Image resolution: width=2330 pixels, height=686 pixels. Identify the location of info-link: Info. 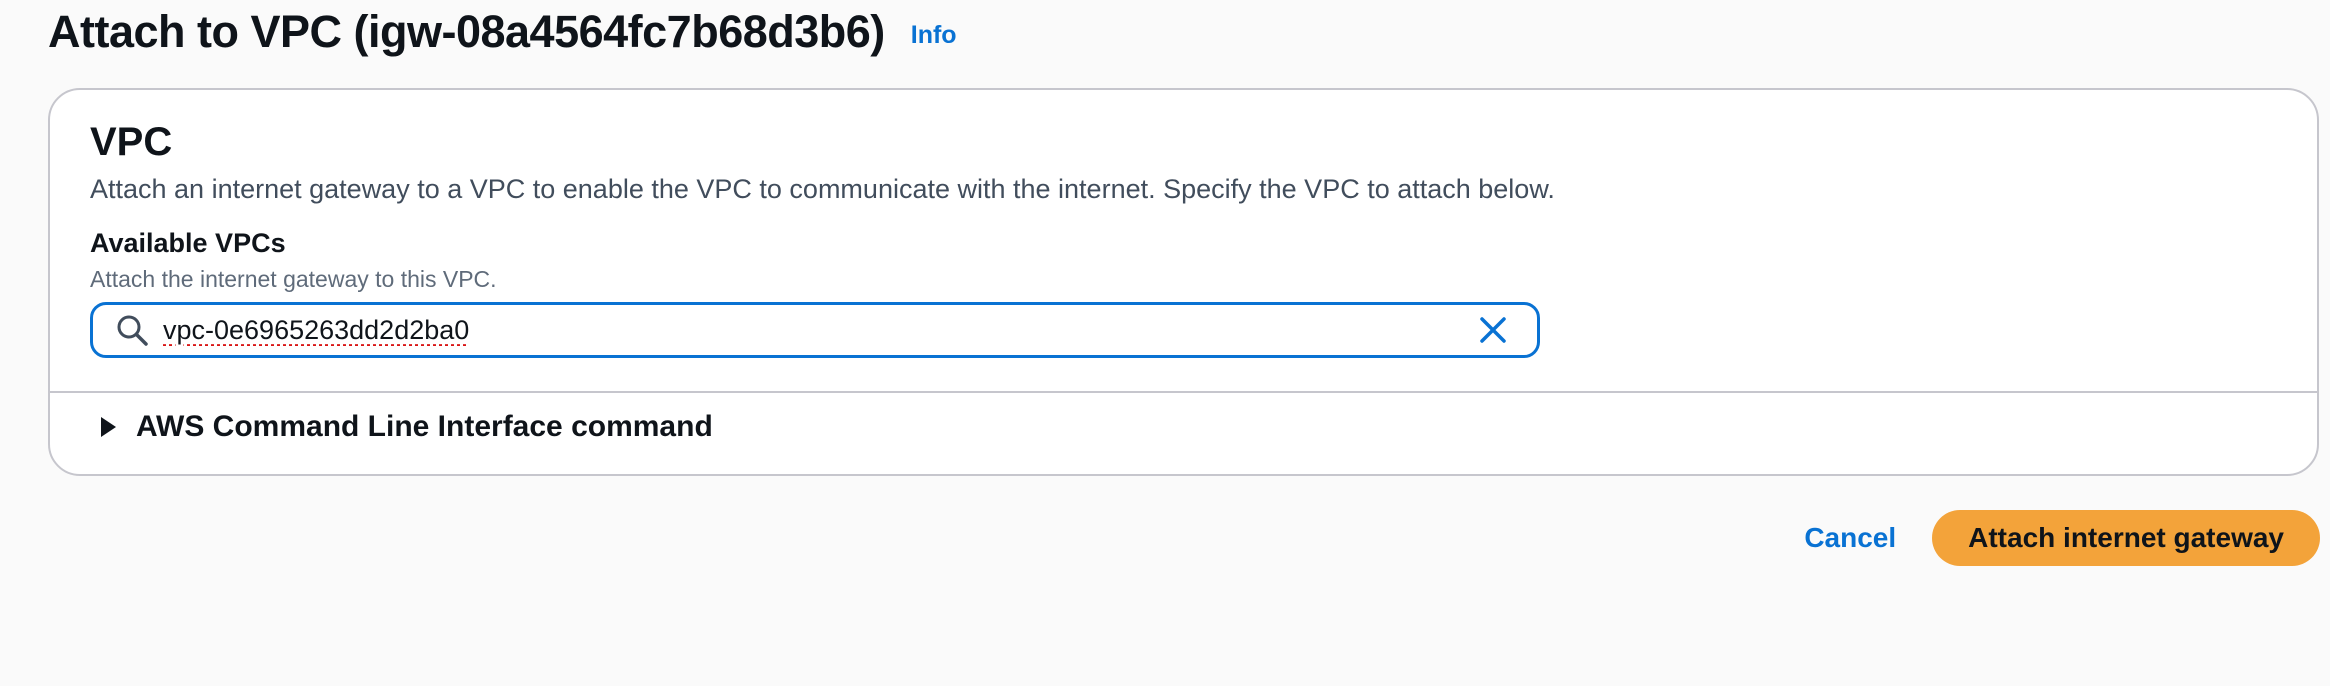
(934, 35).